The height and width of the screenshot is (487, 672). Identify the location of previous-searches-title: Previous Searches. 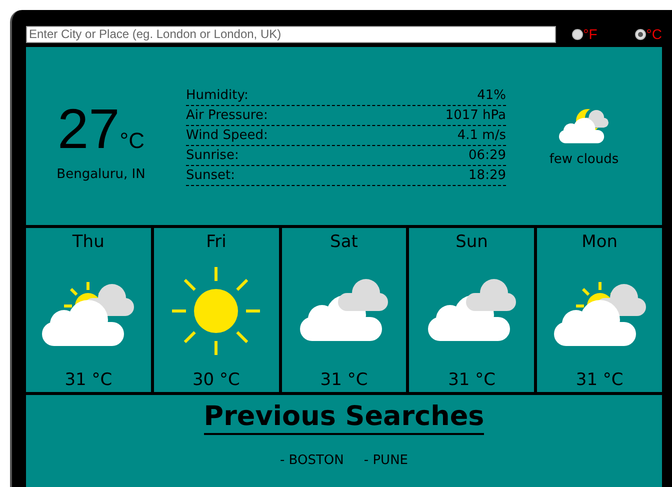
(344, 418).